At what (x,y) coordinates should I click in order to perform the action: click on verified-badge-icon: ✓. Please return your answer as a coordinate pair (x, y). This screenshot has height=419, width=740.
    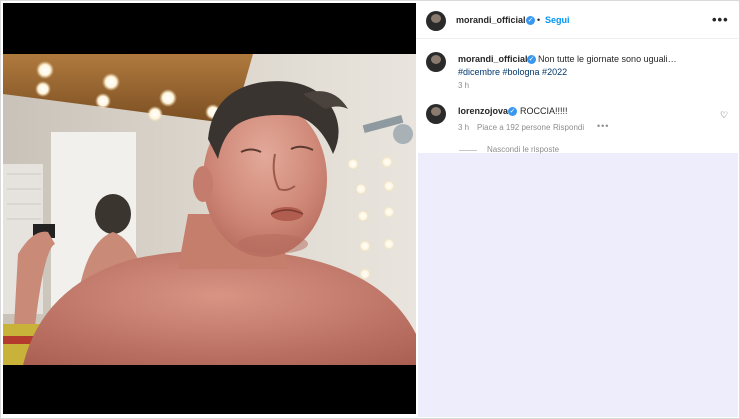
    Looking at the image, I should click on (530, 20).